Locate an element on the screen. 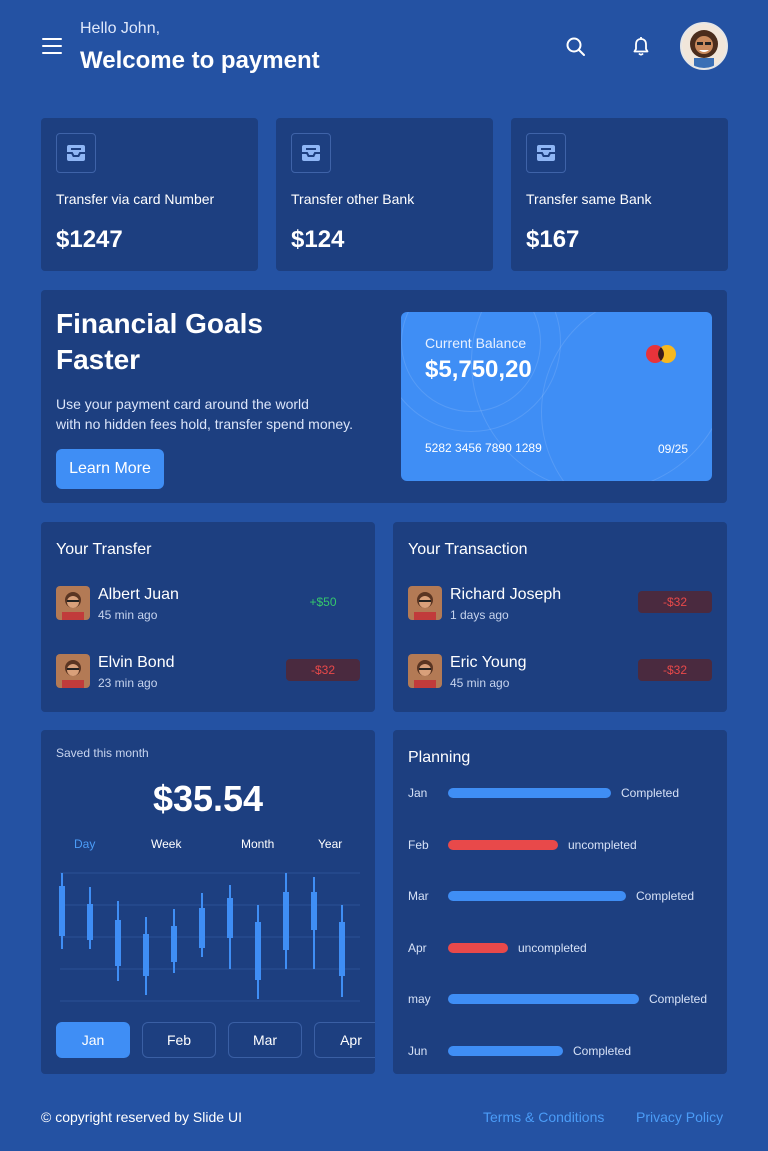 The width and height of the screenshot is (768, 1151). transfer-card-label: Transfer via card Number is located at coordinates (135, 199).